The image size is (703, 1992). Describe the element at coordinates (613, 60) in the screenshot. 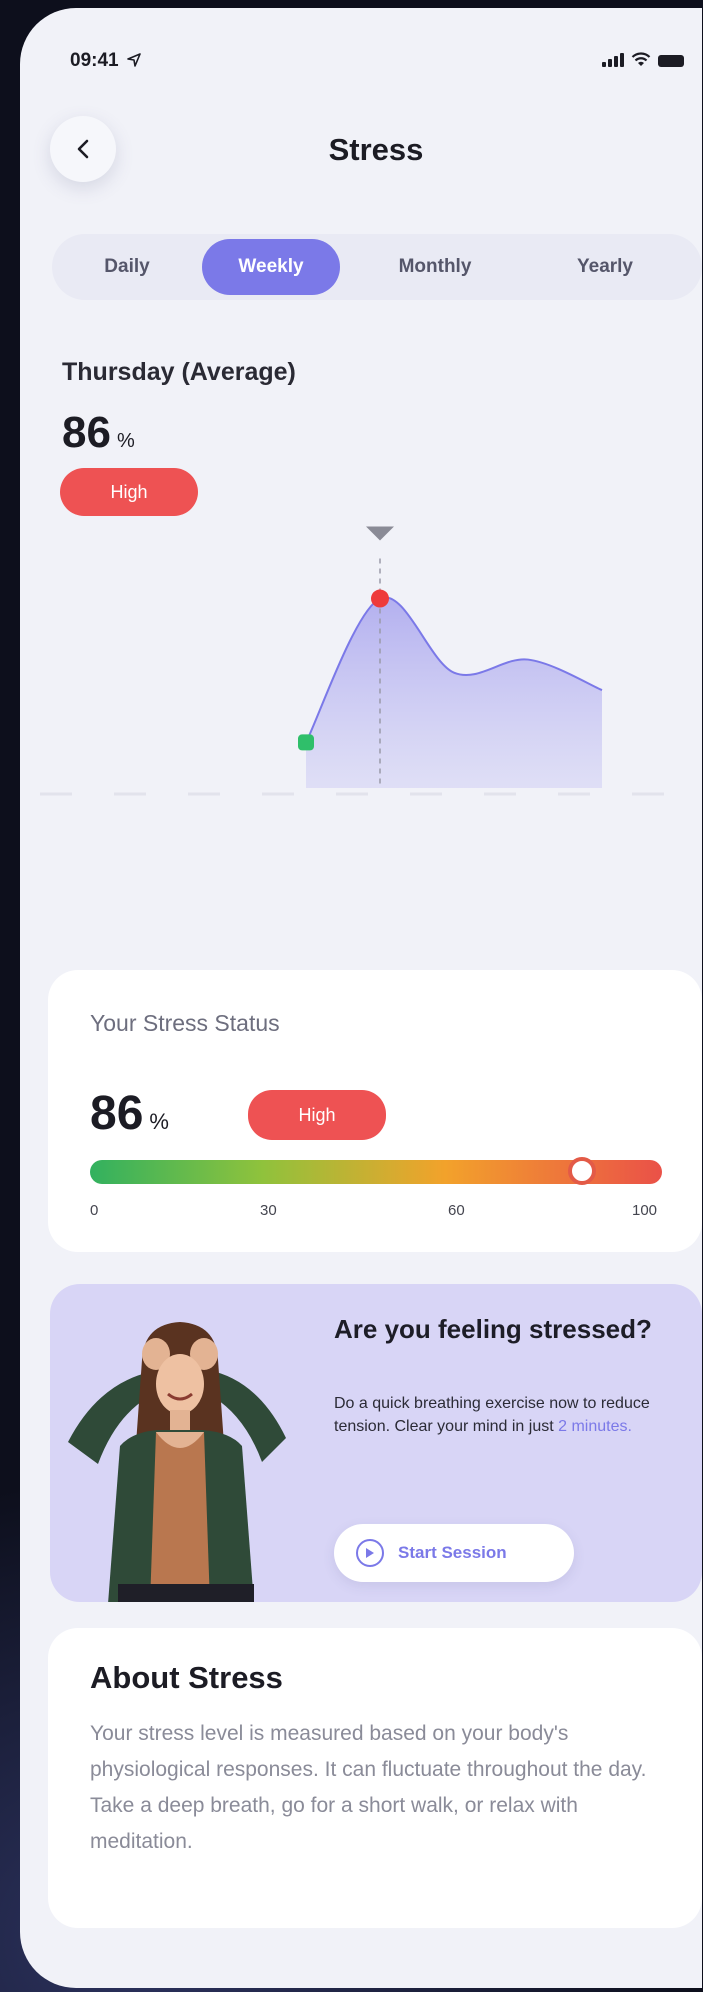

I see `cellular-signal-icon` at that location.